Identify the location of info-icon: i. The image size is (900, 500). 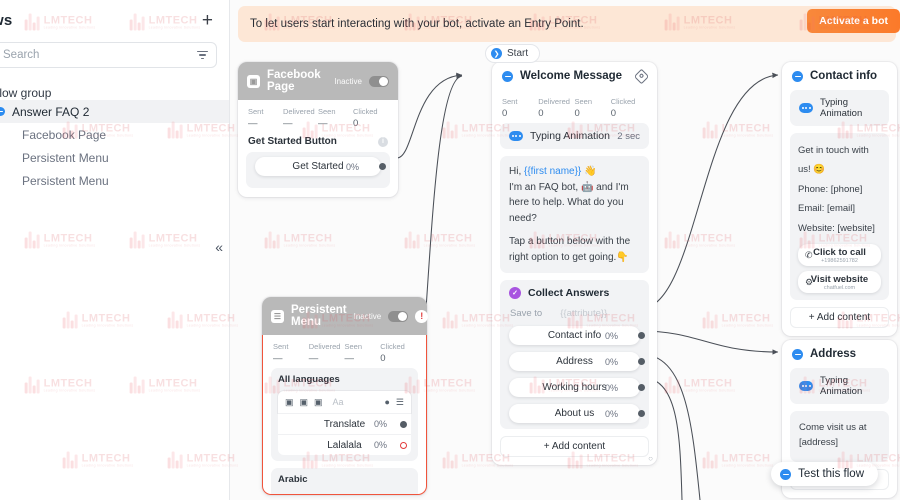
(383, 141).